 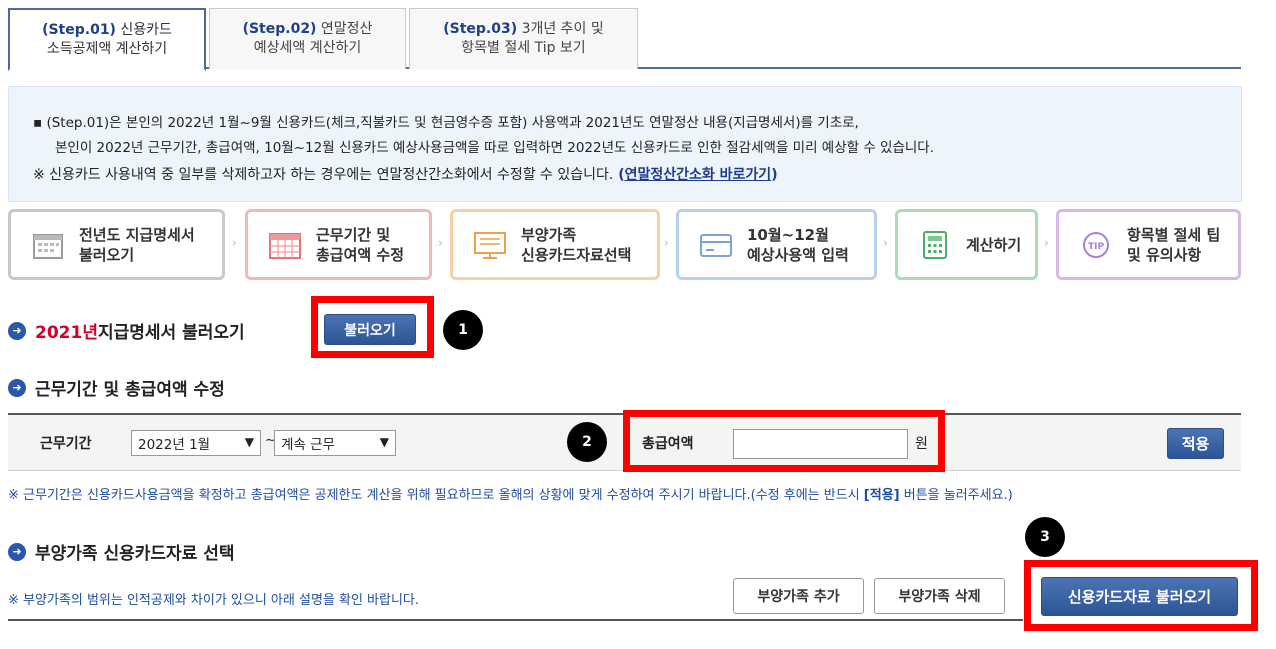 I want to click on simplified-link: 연말정산간소화 바로가기, so click(x=698, y=175).